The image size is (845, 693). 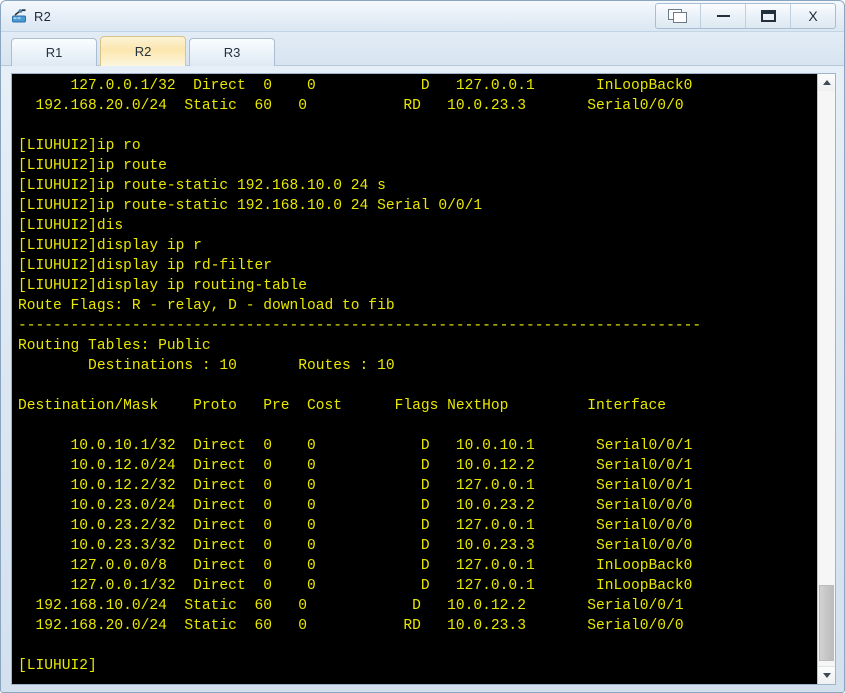 I want to click on minimize-button, so click(x=723, y=16).